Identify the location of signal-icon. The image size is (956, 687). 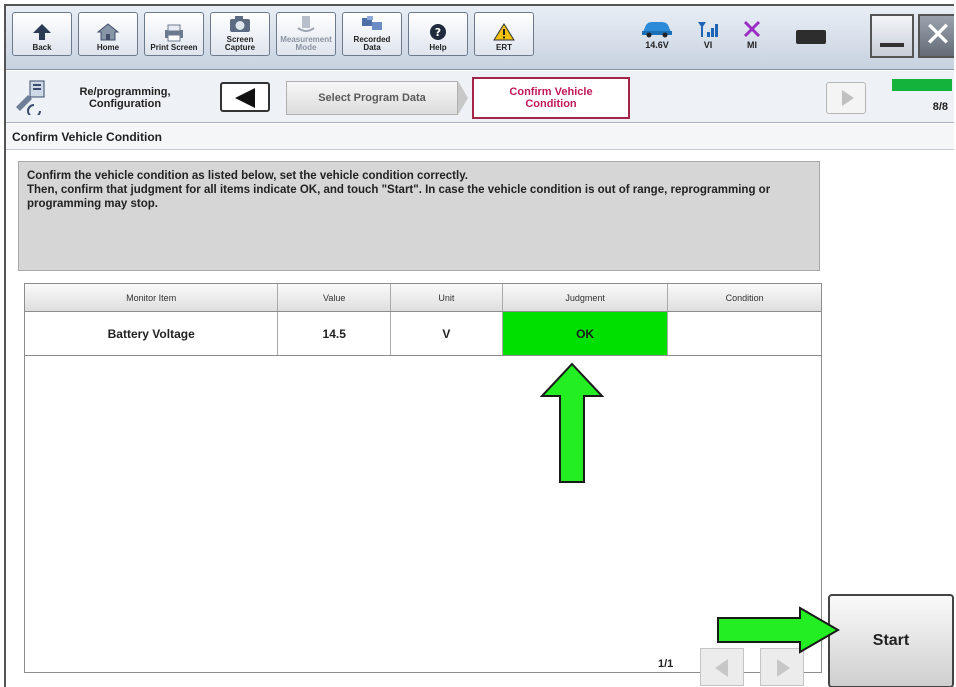
(708, 29).